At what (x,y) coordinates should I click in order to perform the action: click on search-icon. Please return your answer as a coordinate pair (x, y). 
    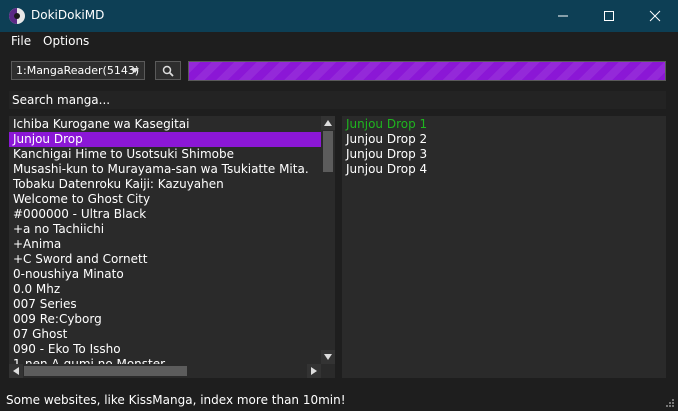
    Looking at the image, I should click on (168, 71).